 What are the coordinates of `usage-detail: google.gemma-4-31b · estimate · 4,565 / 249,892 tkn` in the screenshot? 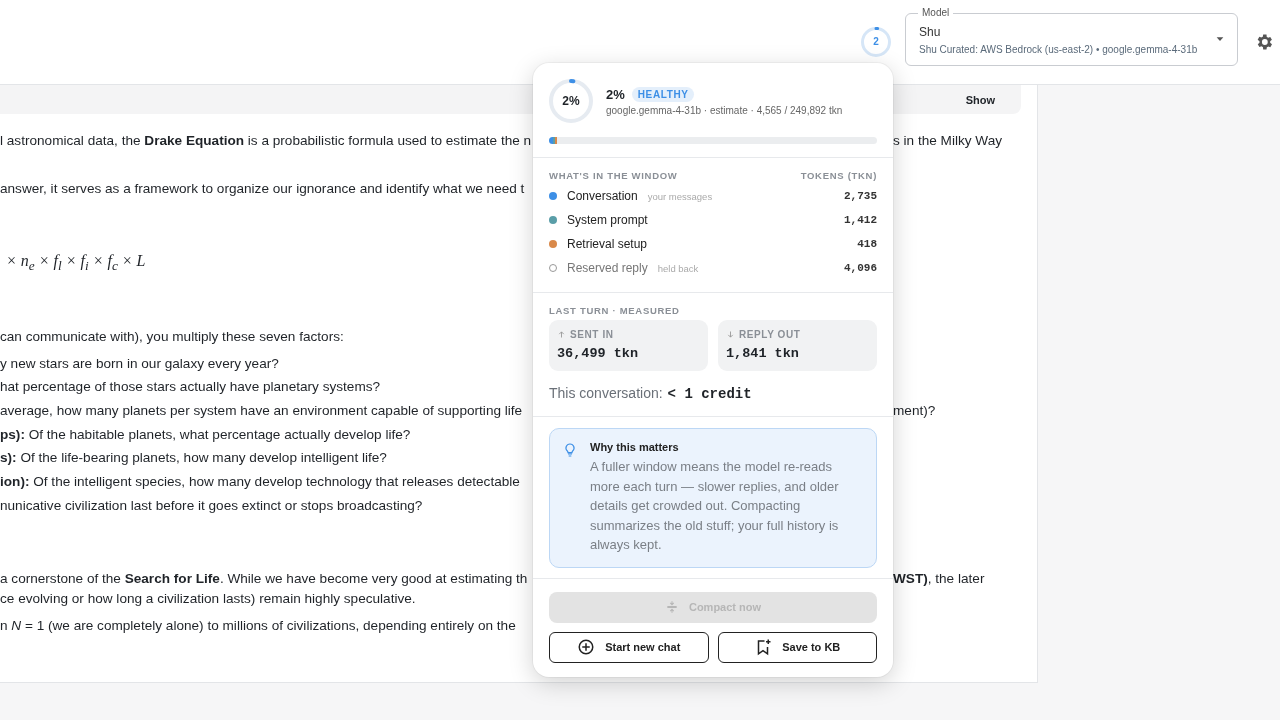 It's located at (724, 110).